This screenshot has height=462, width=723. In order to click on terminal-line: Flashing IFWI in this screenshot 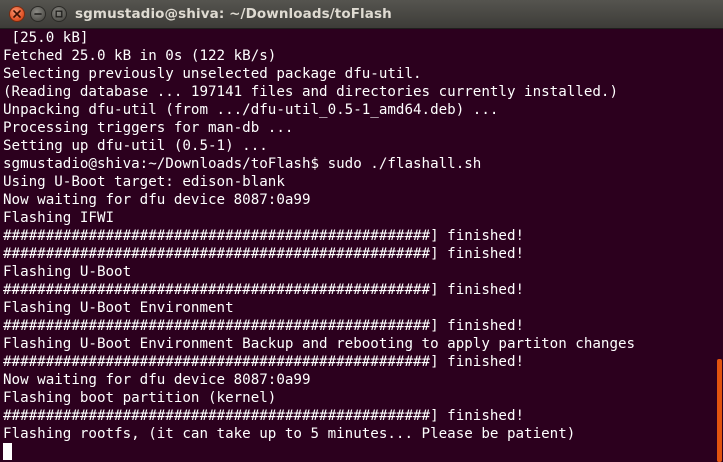, I will do `click(59, 218)`.